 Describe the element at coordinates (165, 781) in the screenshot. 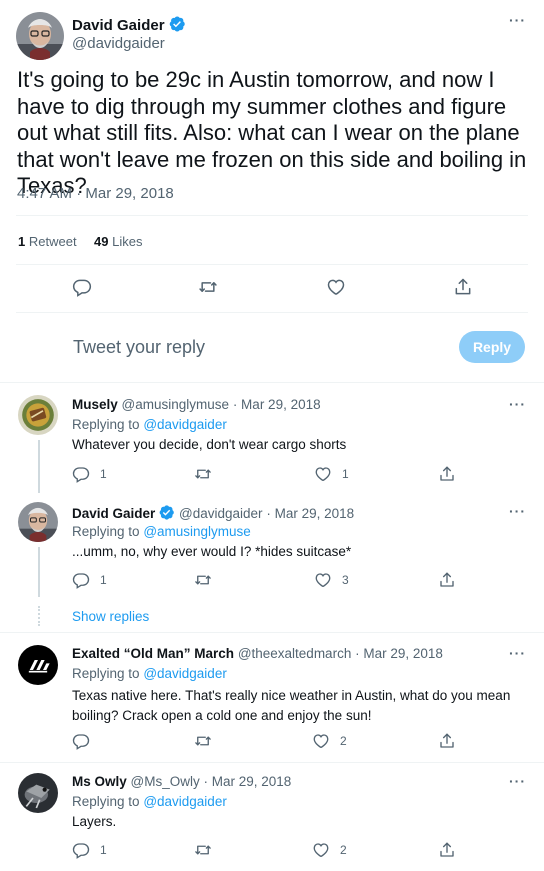

I see `reply-author-handle: @Ms_Owly` at that location.